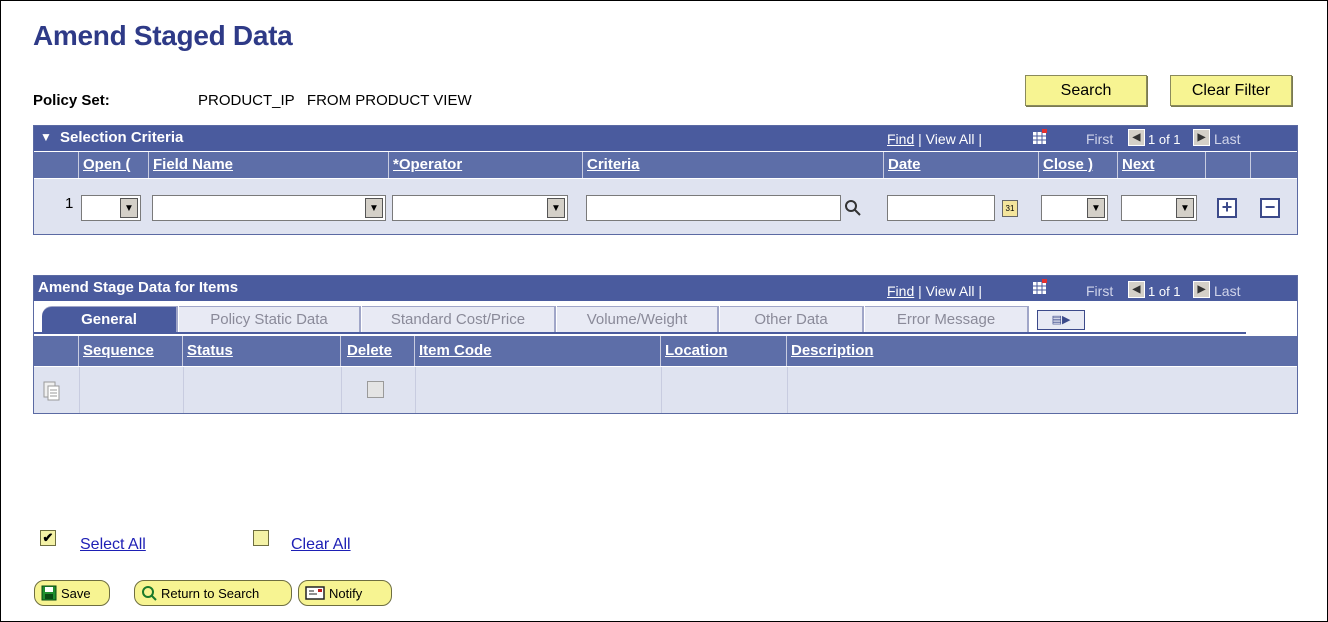 This screenshot has height=622, width=1328. I want to click on calendar-icon: 31, so click(1010, 208).